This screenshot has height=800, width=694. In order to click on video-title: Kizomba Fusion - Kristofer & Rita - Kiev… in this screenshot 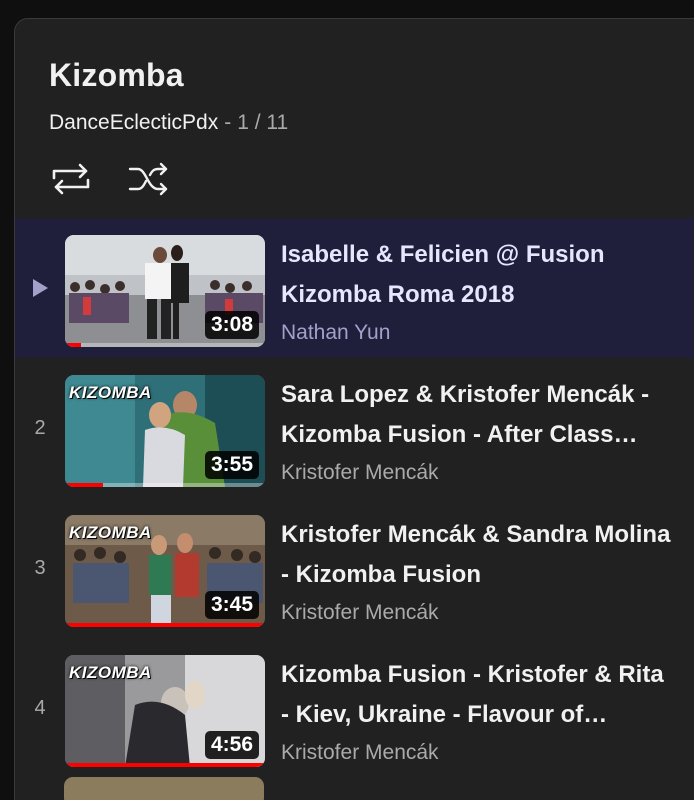, I will do `click(478, 695)`.